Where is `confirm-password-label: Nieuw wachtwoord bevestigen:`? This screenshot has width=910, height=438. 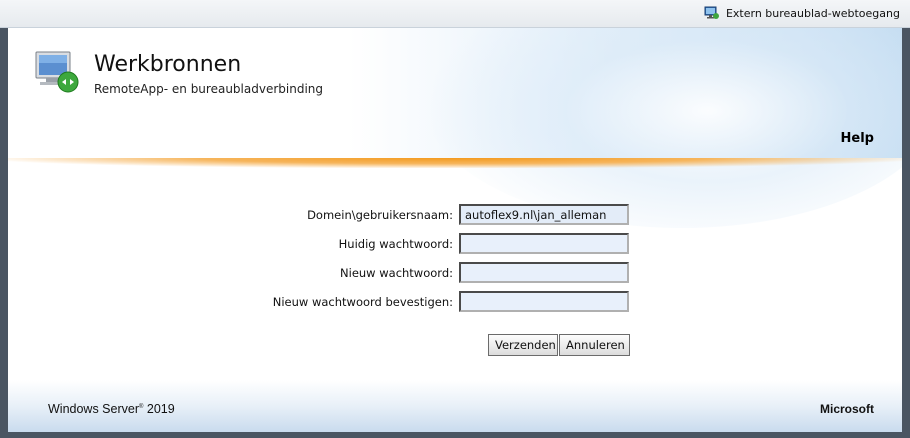
confirm-password-label: Nieuw wachtwoord bevestigen: is located at coordinates (362, 302).